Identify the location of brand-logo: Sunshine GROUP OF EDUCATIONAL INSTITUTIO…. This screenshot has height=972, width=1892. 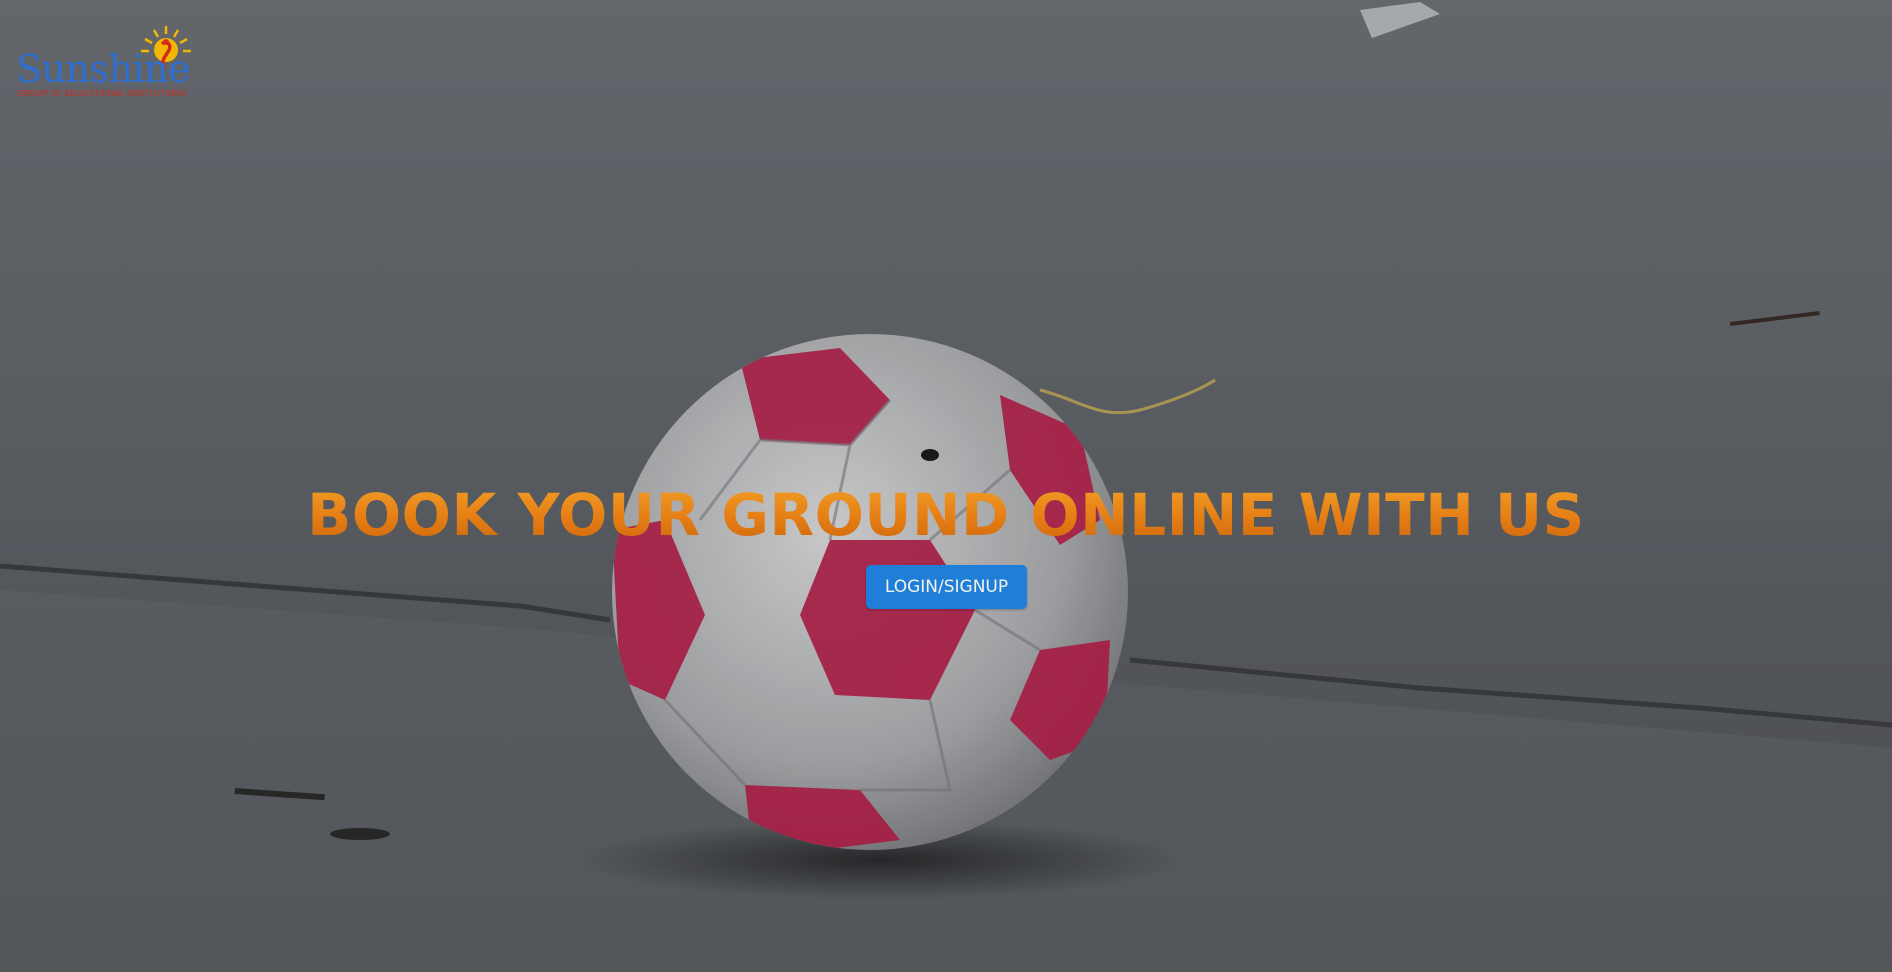
(109, 62).